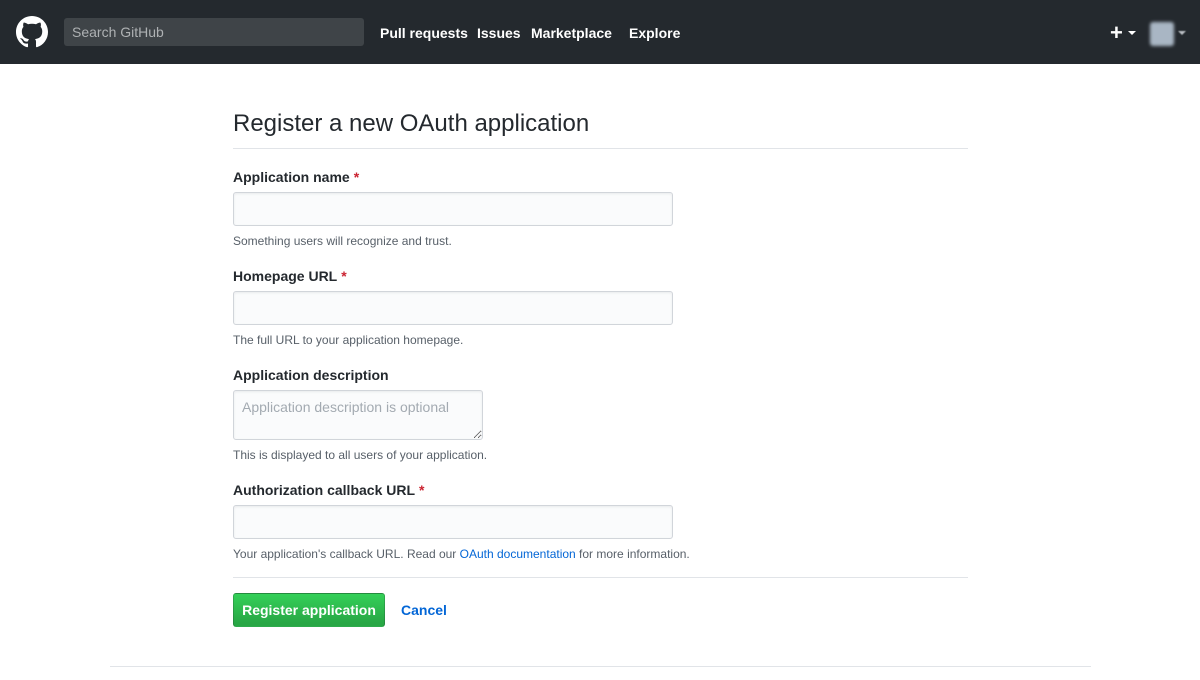 The image size is (1200, 680). I want to click on nav-marketplace: Marketplace, so click(571, 33).